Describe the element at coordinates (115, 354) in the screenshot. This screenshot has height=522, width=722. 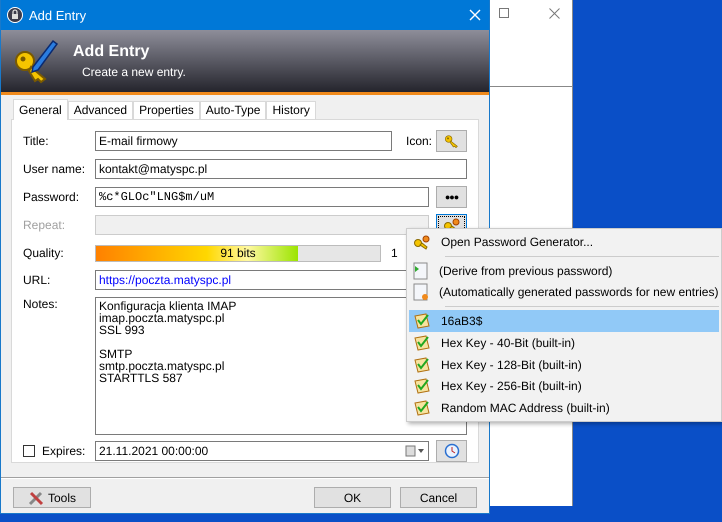
I see `note-line: SMTP` at that location.